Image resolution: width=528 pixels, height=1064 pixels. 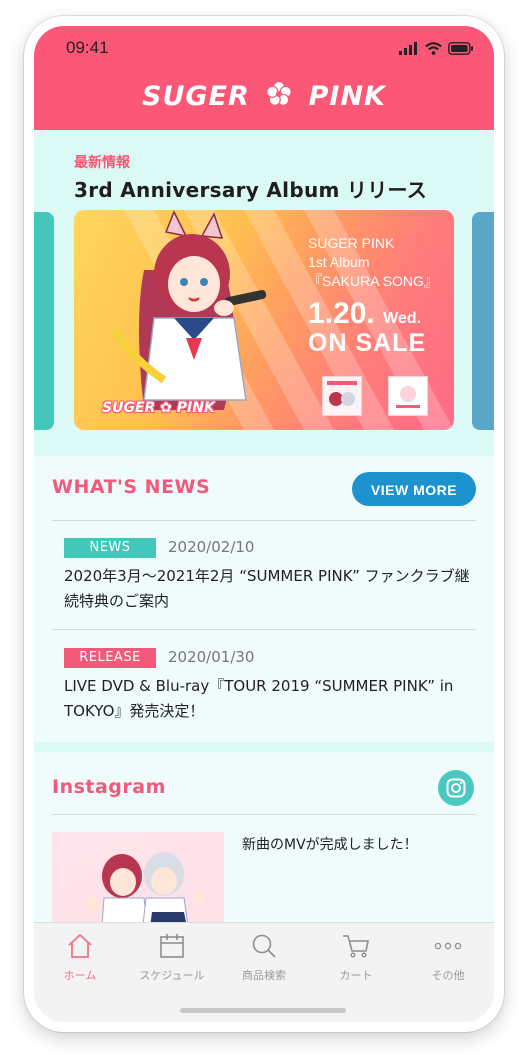 What do you see at coordinates (110, 658) in the screenshot?
I see `release-badge: RELEASE` at bounding box center [110, 658].